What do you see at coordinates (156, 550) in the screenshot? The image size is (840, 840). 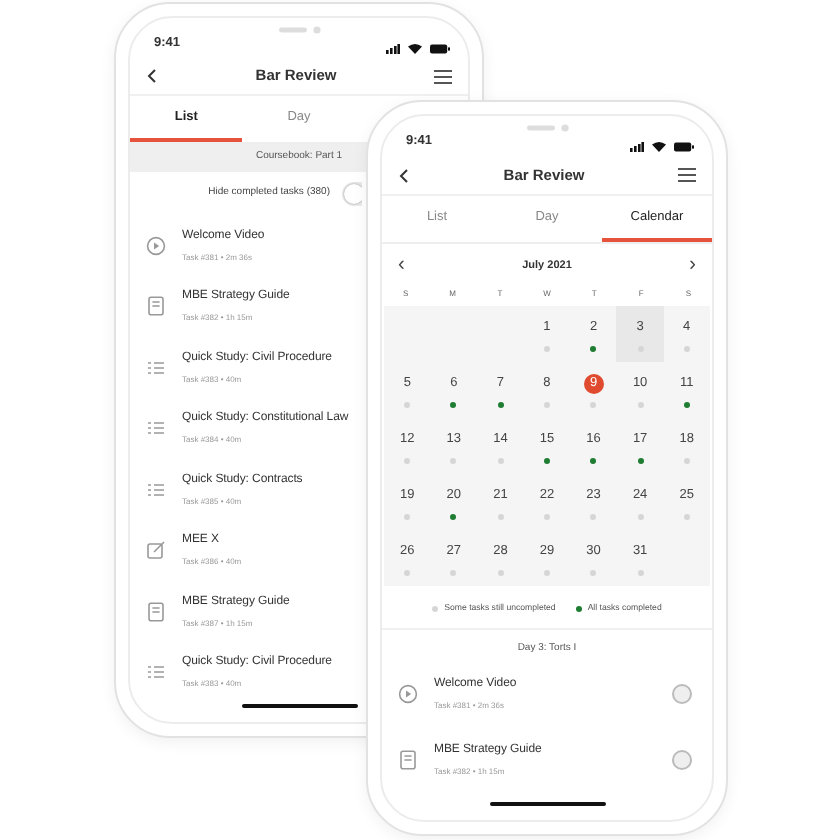 I see `edit-icon` at bounding box center [156, 550].